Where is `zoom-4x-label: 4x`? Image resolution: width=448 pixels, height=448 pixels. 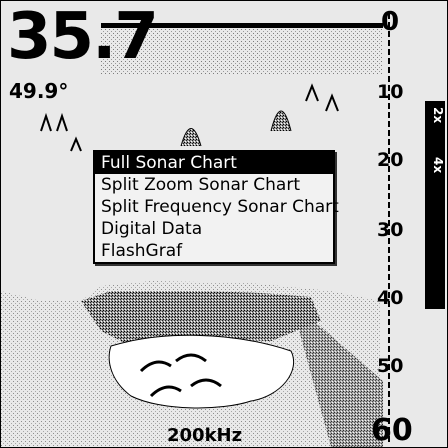
zoom-4x-label: 4x is located at coordinates (438, 165).